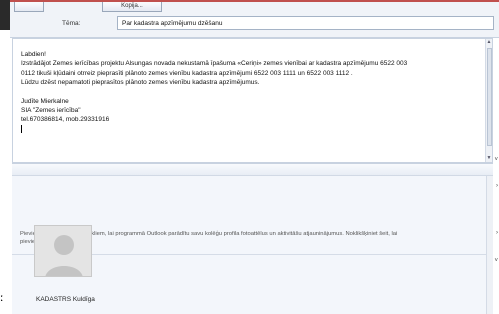  What do you see at coordinates (489, 97) in the screenshot?
I see `scroll-thumb` at bounding box center [489, 97].